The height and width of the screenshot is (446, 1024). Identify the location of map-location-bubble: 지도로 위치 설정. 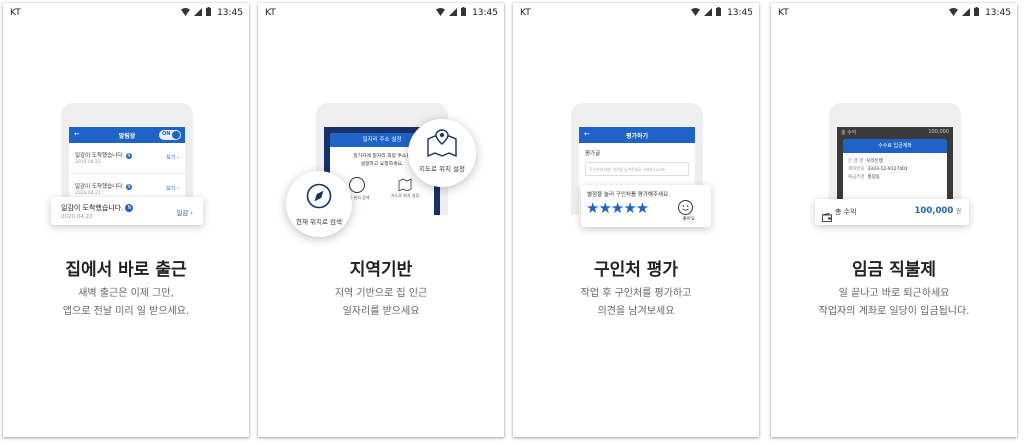
(442, 153).